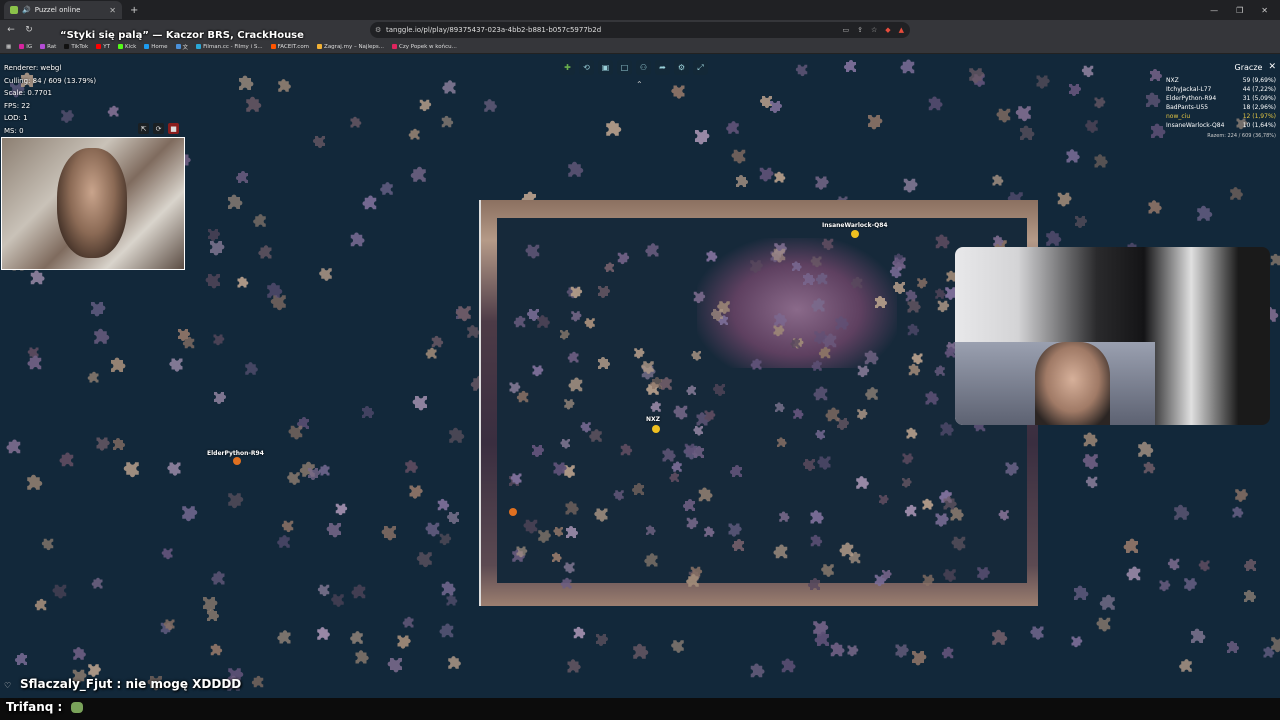 The height and width of the screenshot is (720, 1280). Describe the element at coordinates (8, 47) in the screenshot. I see `apps-grid-icon: ▦` at that location.